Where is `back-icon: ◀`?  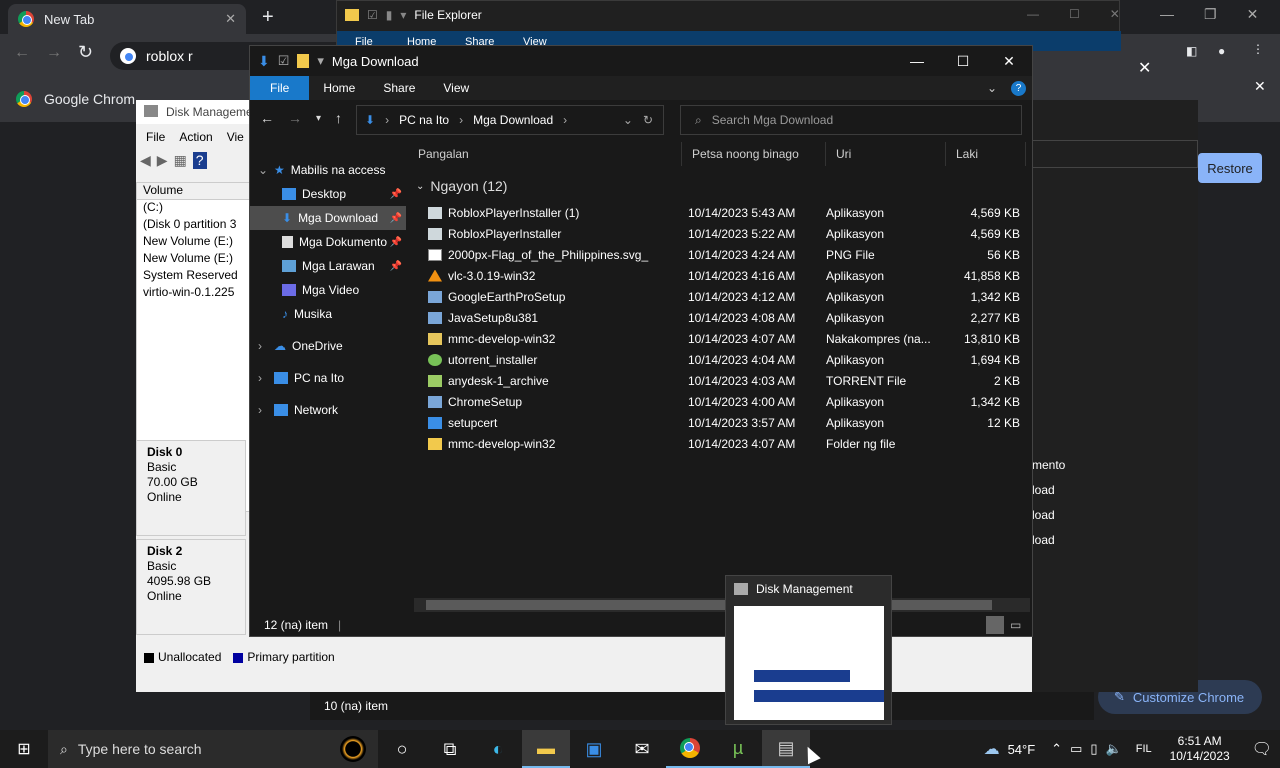 back-icon: ◀ is located at coordinates (145, 160).